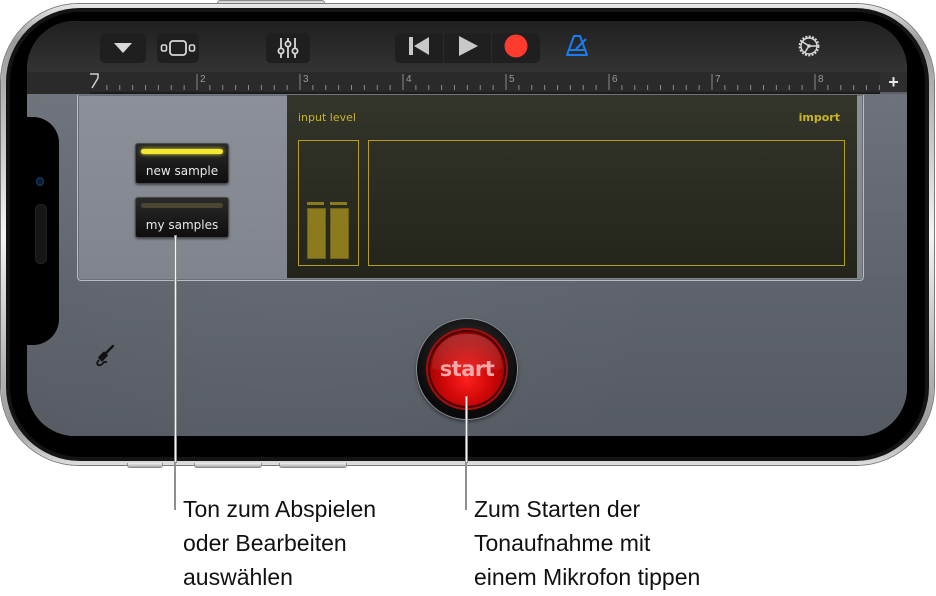  I want to click on transport-controls, so click(467, 48).